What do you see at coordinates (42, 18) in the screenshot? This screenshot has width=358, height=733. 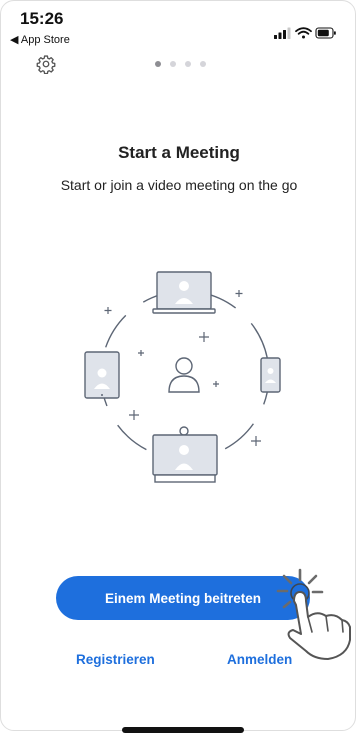 I see `status-time: 15:26` at bounding box center [42, 18].